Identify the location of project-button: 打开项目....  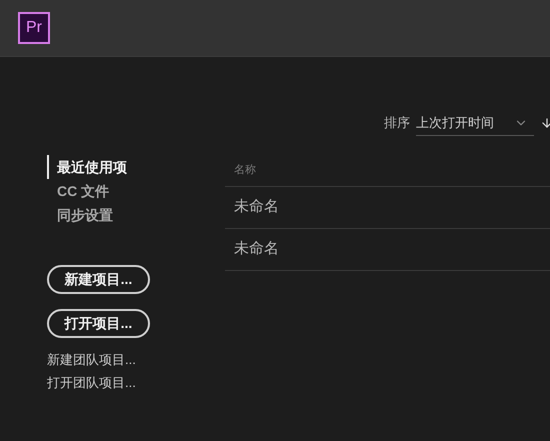
(98, 323).